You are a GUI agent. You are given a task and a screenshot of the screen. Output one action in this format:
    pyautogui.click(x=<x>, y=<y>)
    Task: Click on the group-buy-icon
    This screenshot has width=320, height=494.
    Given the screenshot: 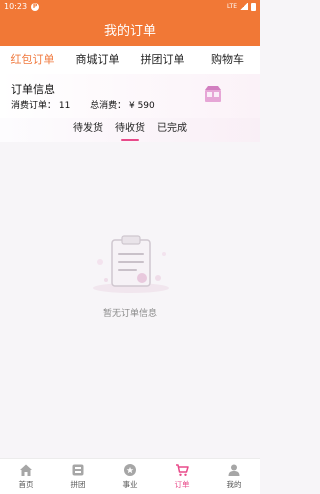 What is the action you would take?
    pyautogui.click(x=78, y=470)
    